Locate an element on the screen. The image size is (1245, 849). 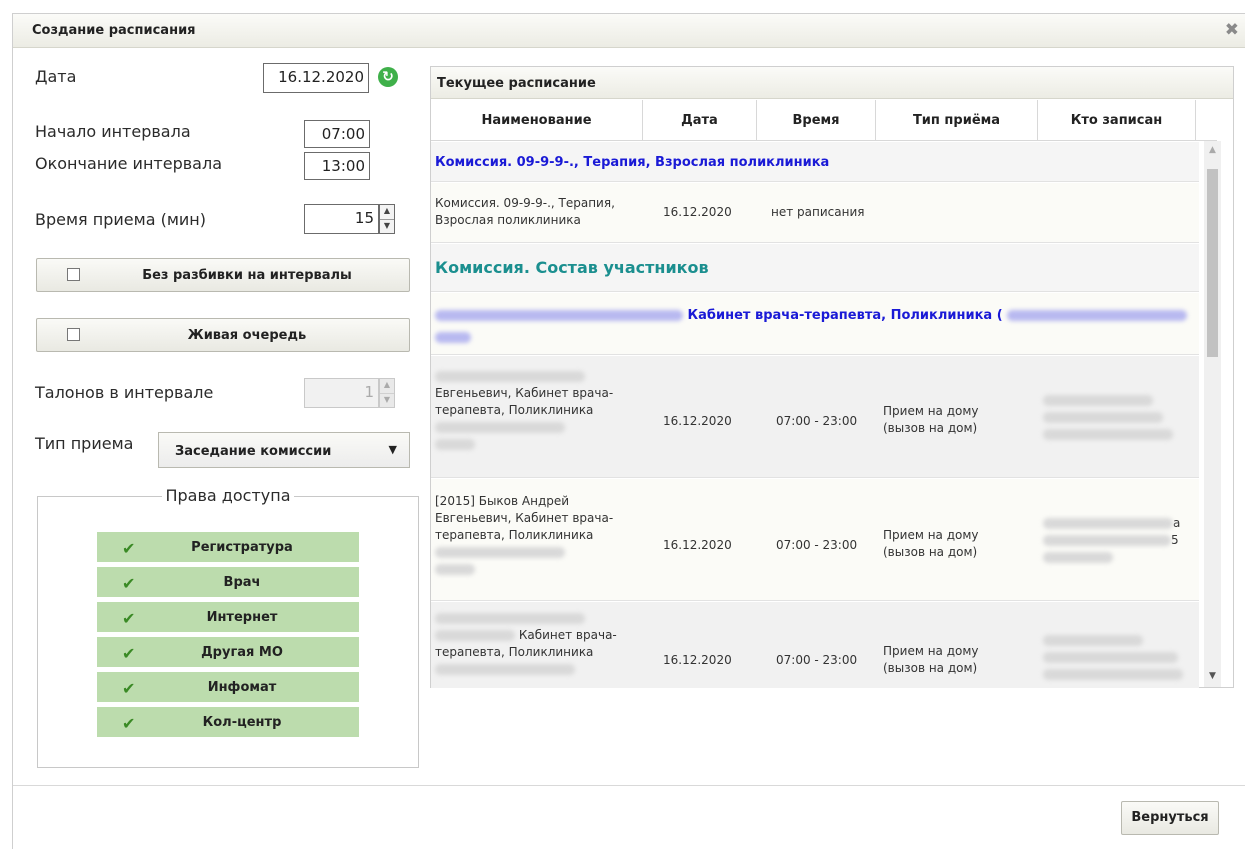
access-rights-legend: Права доступа is located at coordinates (228, 495).